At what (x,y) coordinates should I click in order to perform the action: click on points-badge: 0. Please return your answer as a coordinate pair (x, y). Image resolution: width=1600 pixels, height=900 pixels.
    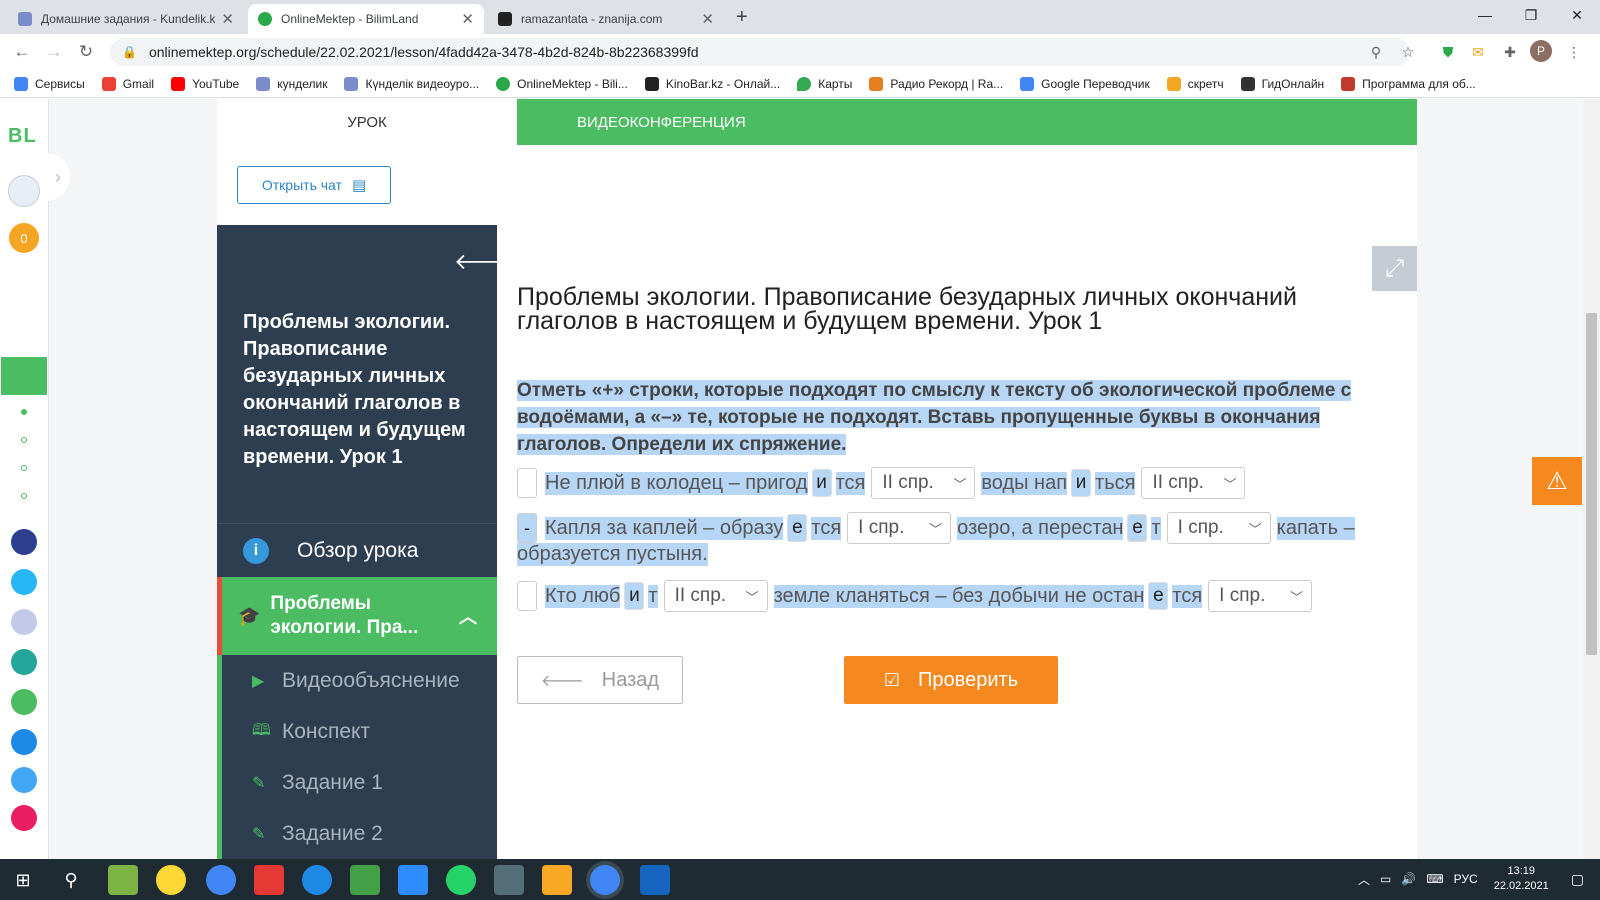
    Looking at the image, I should click on (24, 238).